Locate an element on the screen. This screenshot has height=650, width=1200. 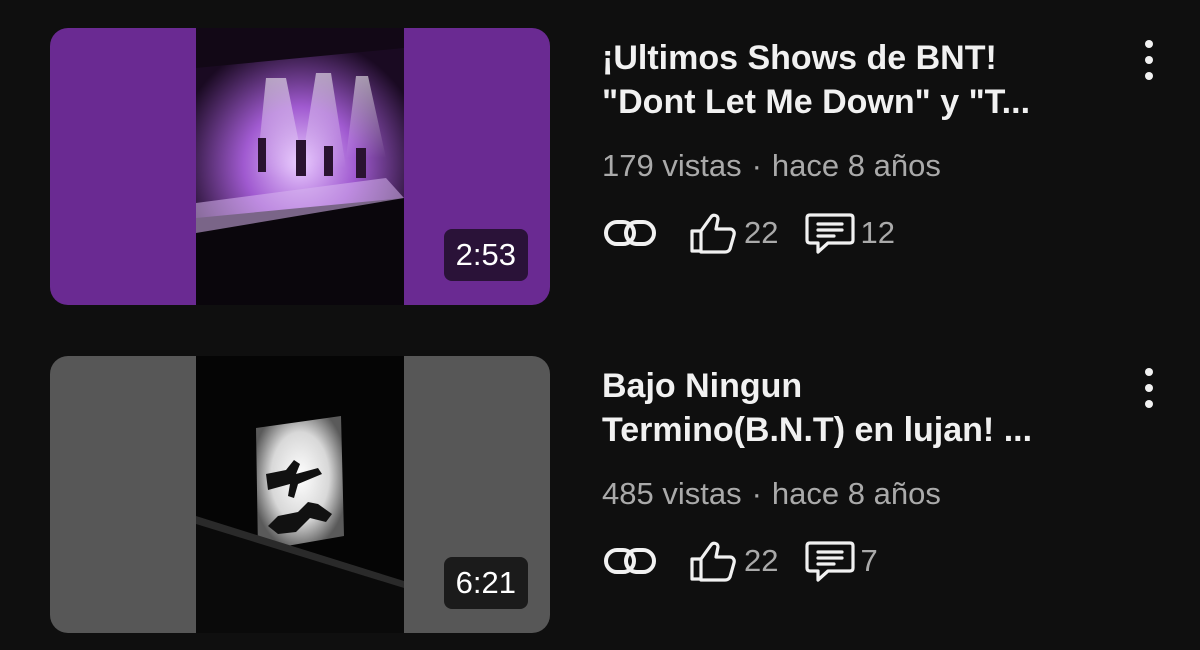
view-count: 485 vistas is located at coordinates (672, 493).